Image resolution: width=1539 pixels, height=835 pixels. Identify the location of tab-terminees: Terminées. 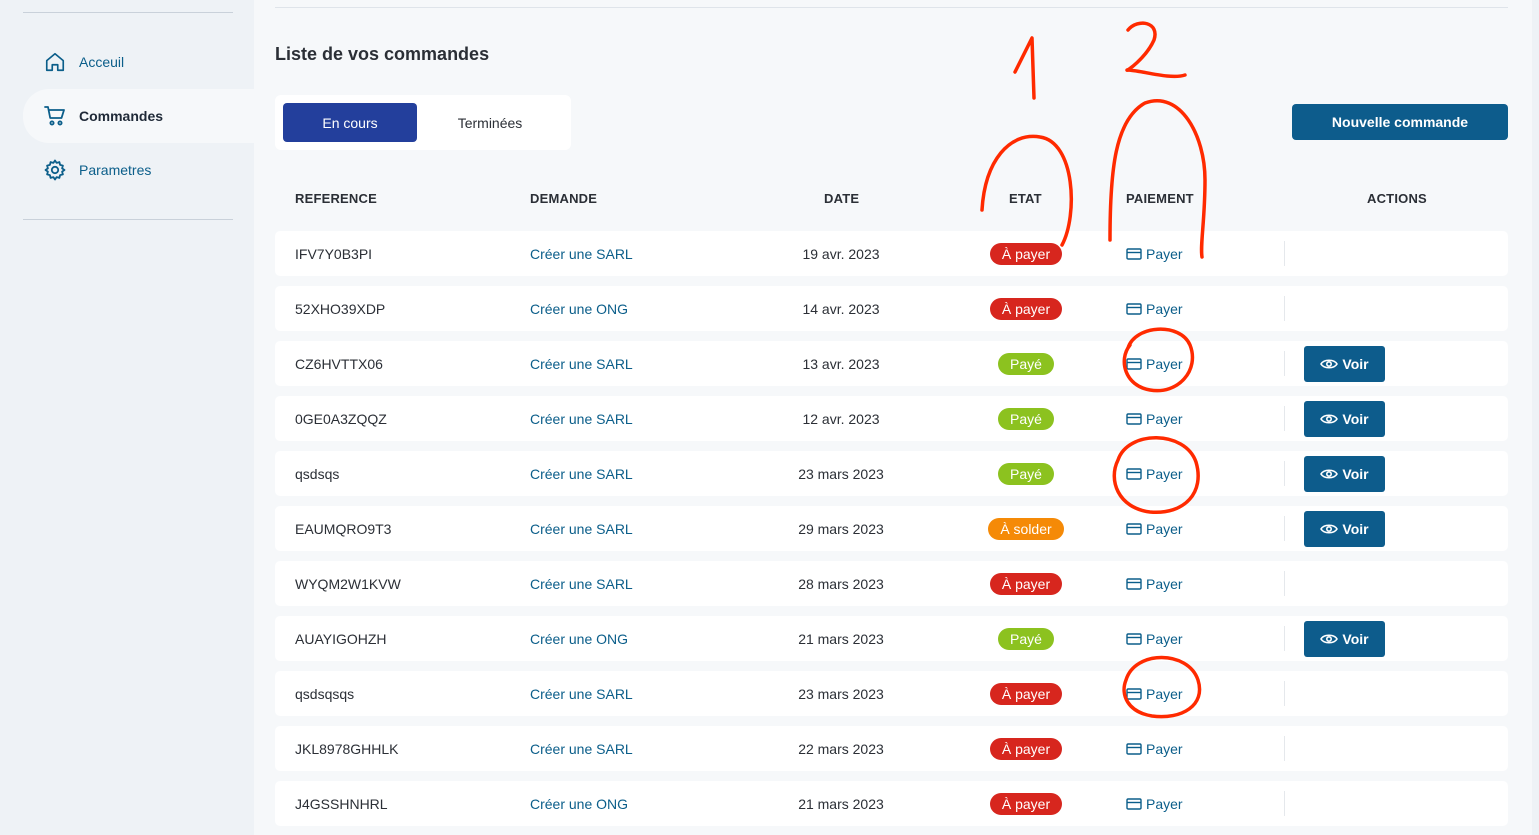
(490, 122).